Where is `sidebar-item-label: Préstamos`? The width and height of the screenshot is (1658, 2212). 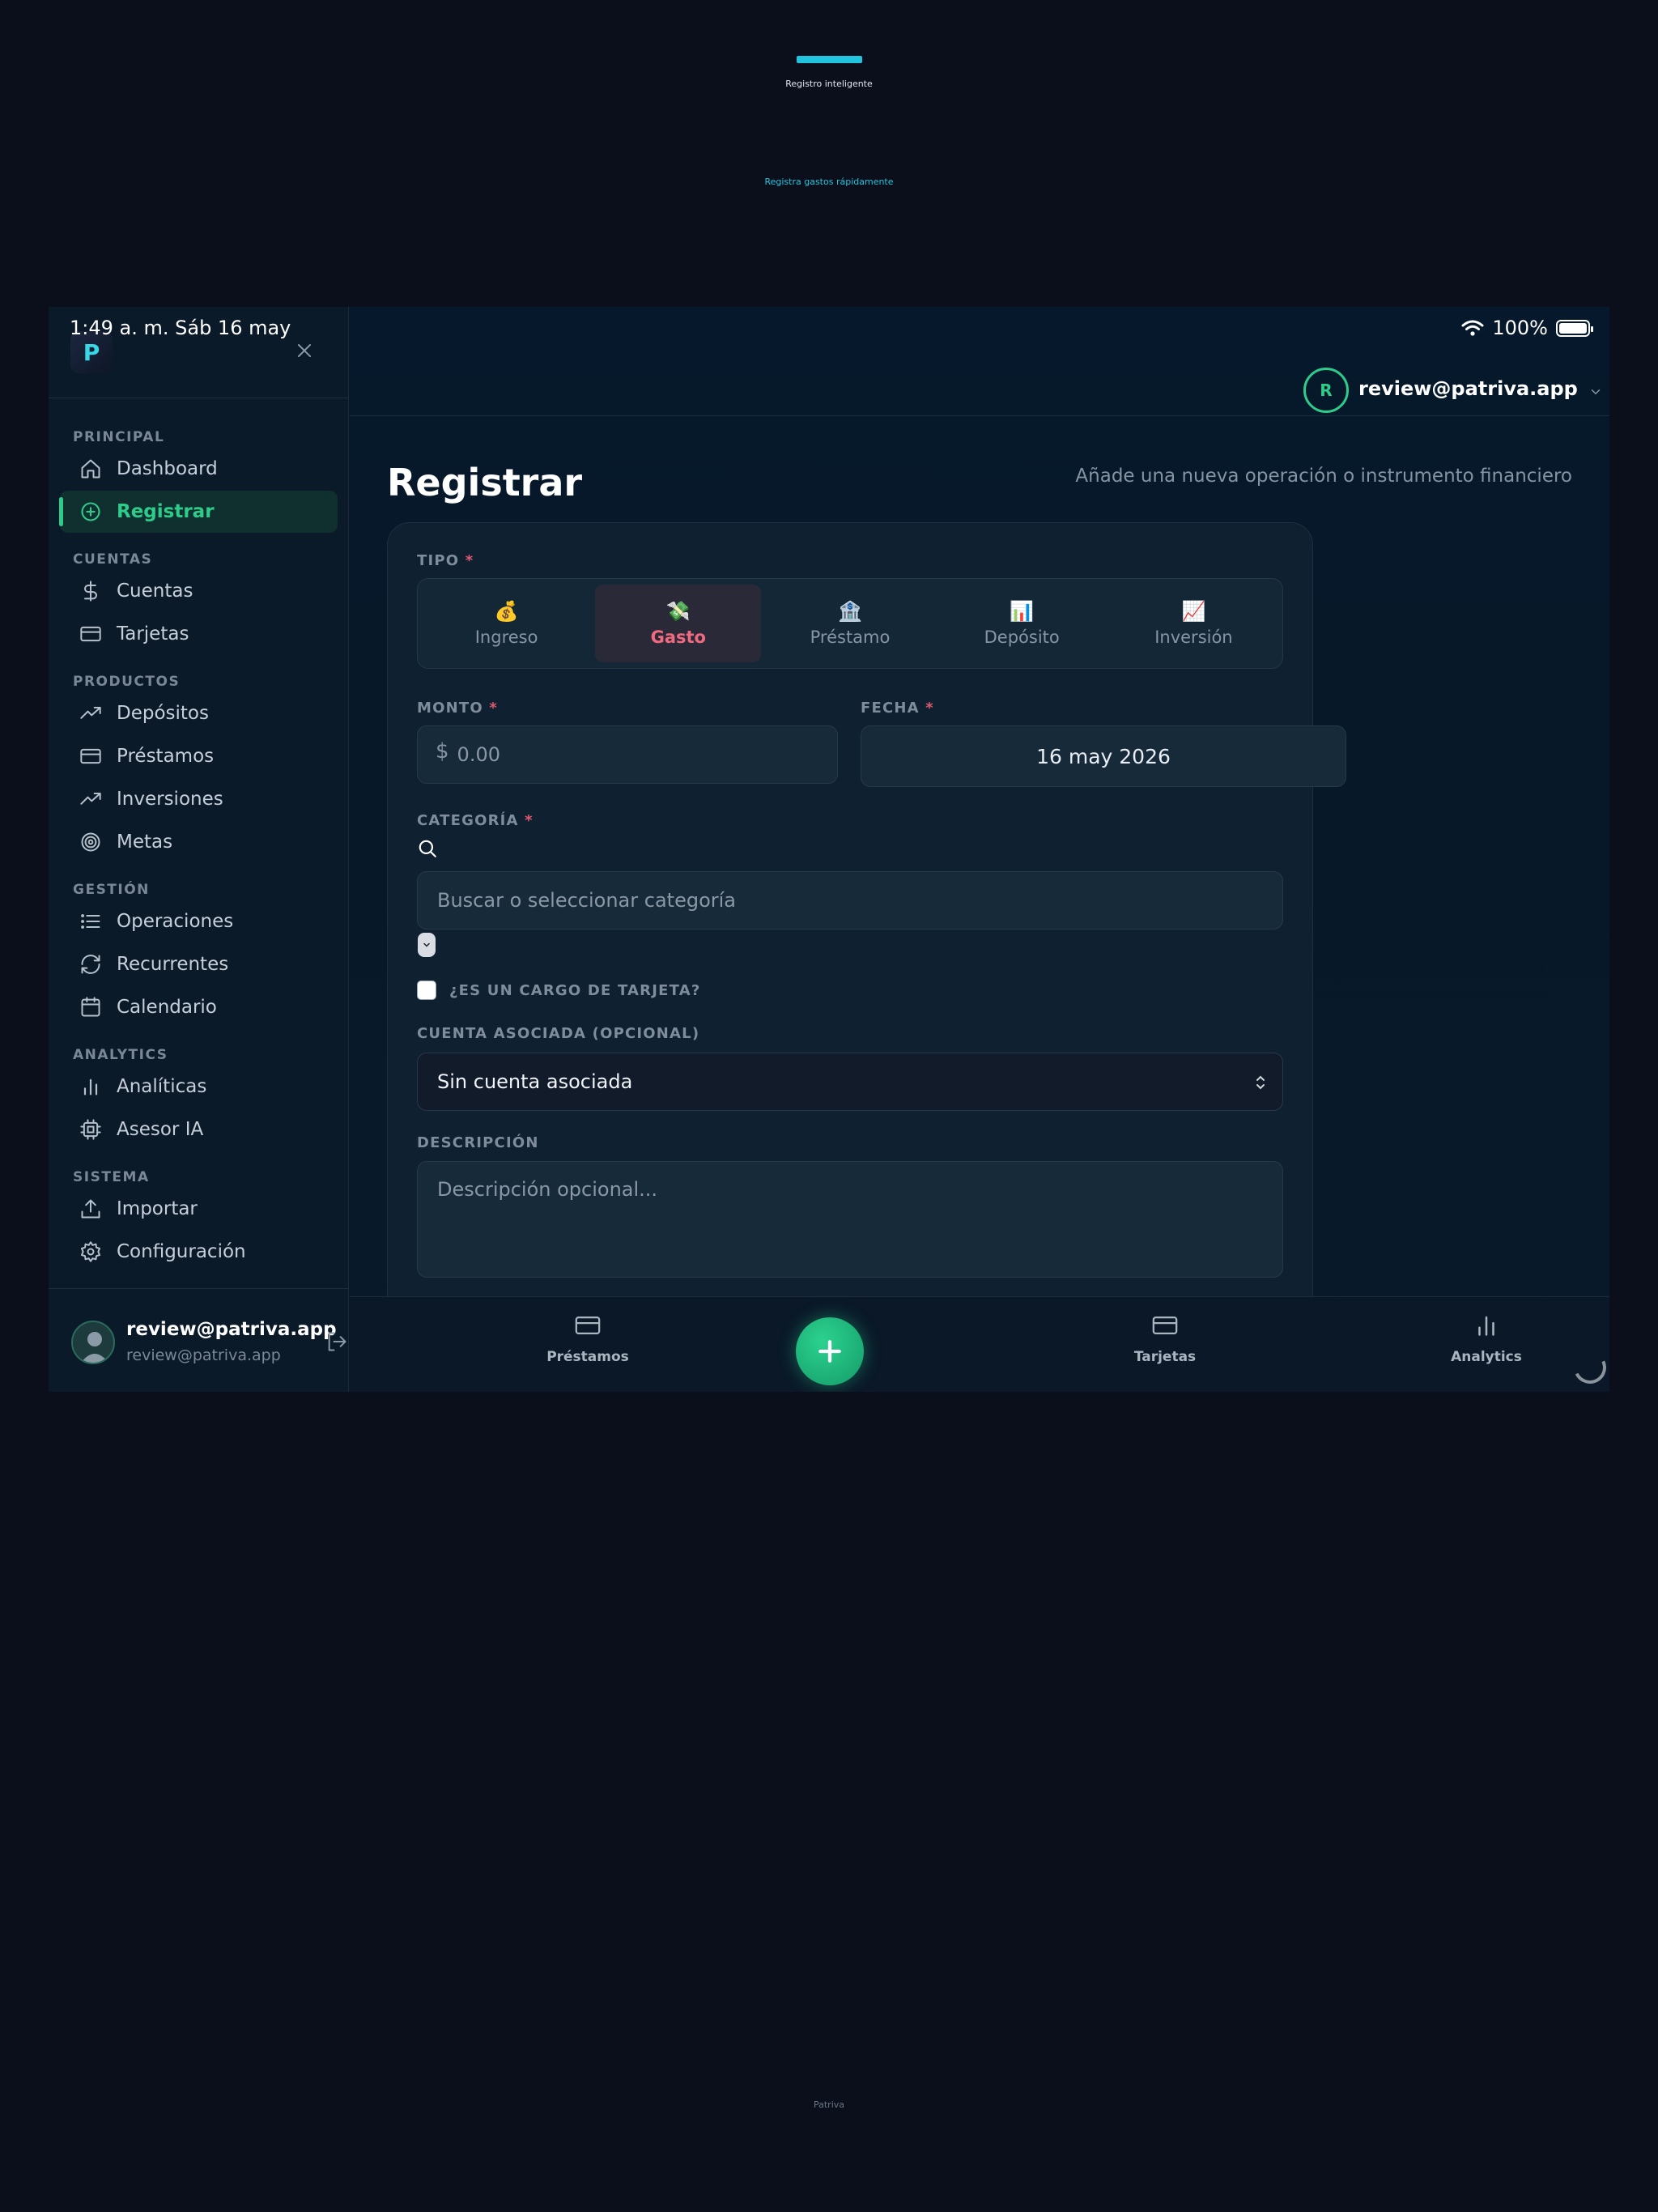 sidebar-item-label: Préstamos is located at coordinates (166, 757).